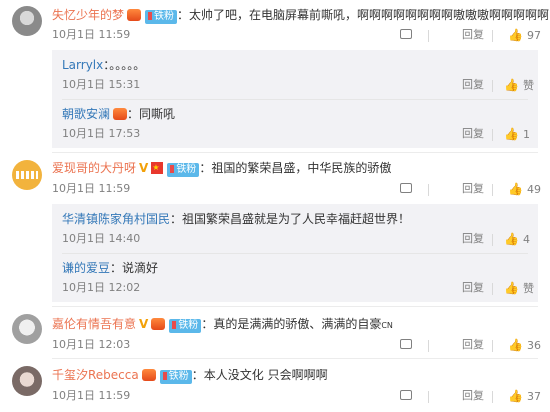 This screenshot has width=550, height=412. What do you see at coordinates (127, 65) in the screenshot?
I see `reply-text: 。。。。。` at bounding box center [127, 65].